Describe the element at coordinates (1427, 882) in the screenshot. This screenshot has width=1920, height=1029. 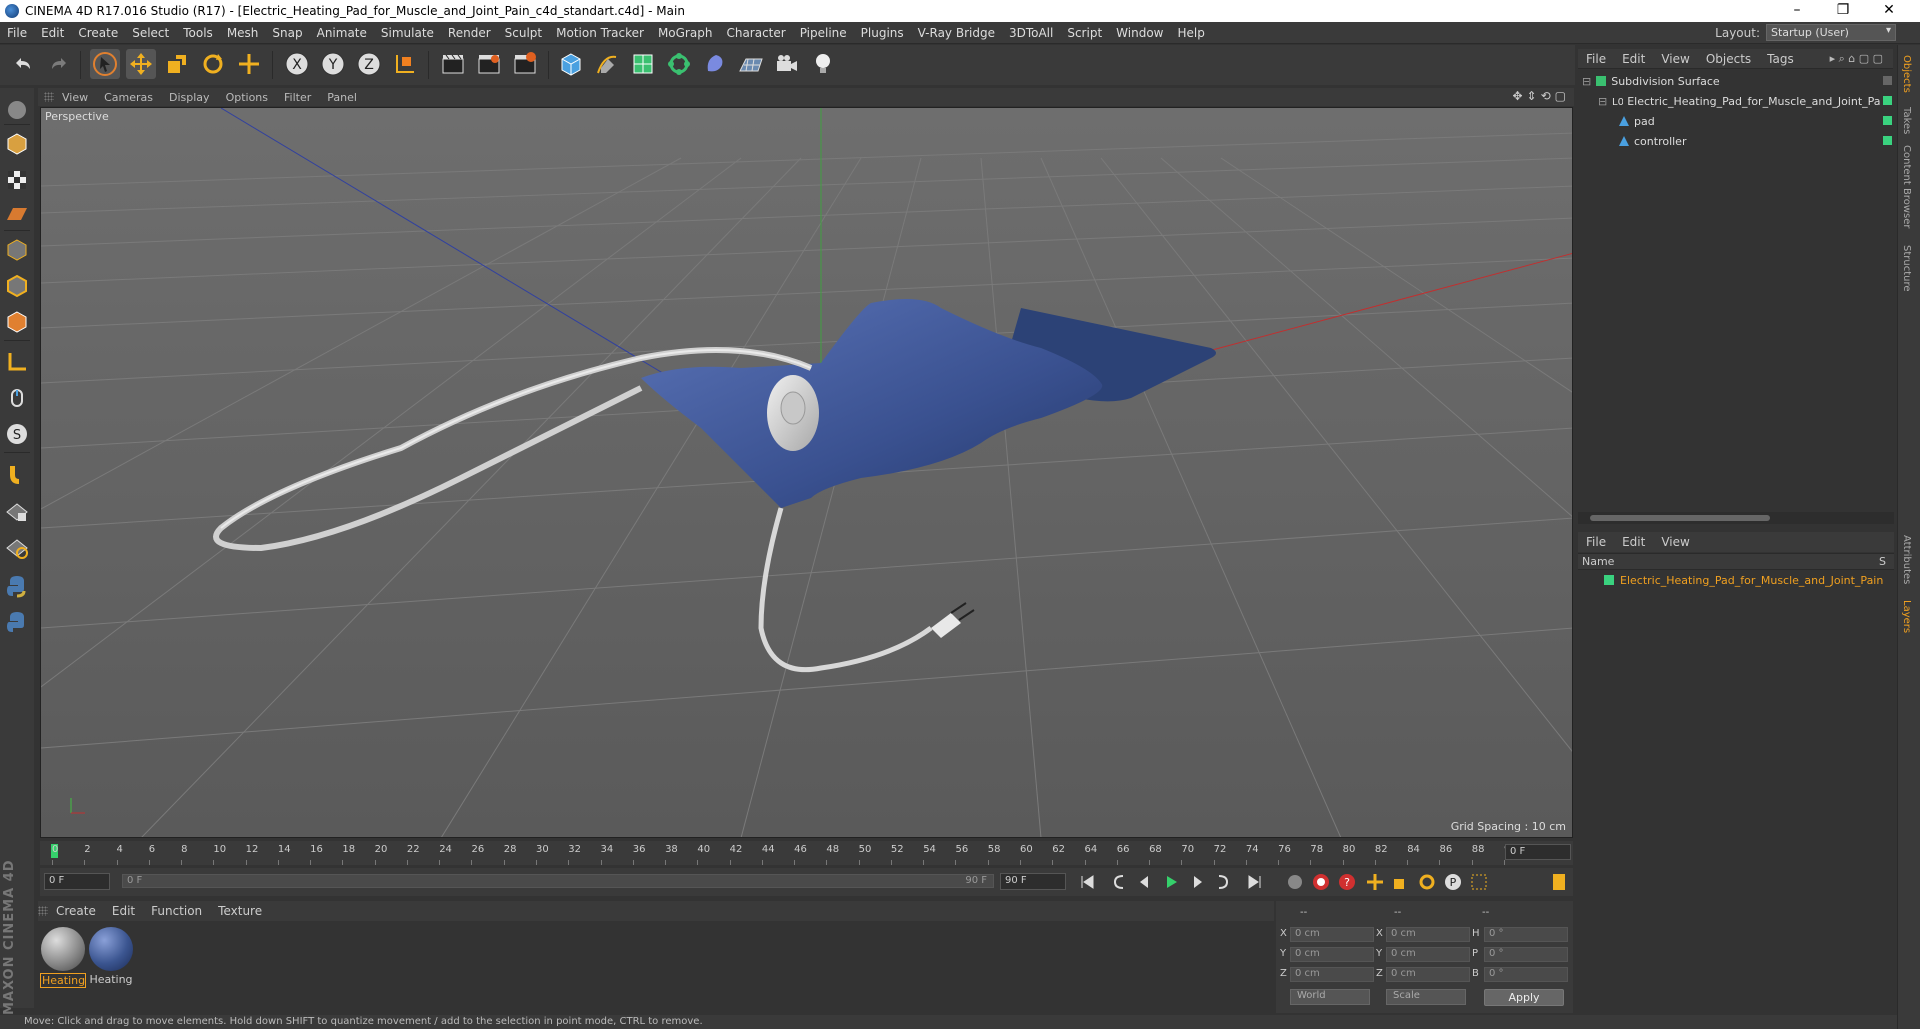
I see `key-rotation-icon` at that location.